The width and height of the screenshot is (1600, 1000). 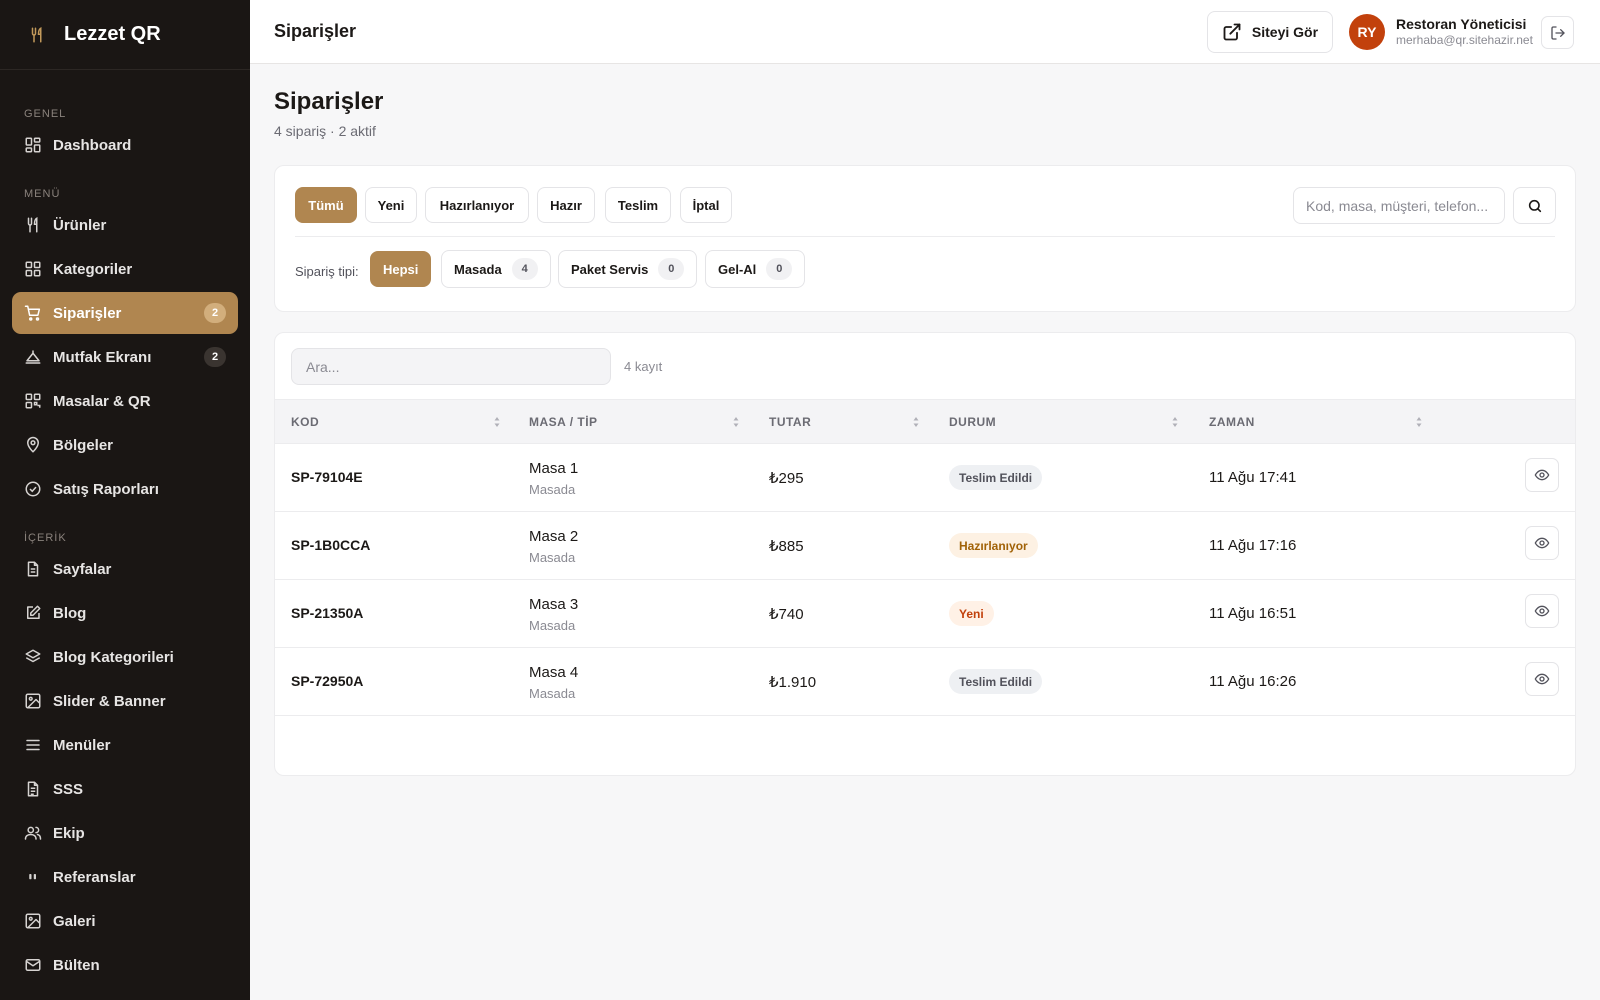 What do you see at coordinates (1464, 40) in the screenshot?
I see `user-email: merhaba@qr.sitehazir.net` at bounding box center [1464, 40].